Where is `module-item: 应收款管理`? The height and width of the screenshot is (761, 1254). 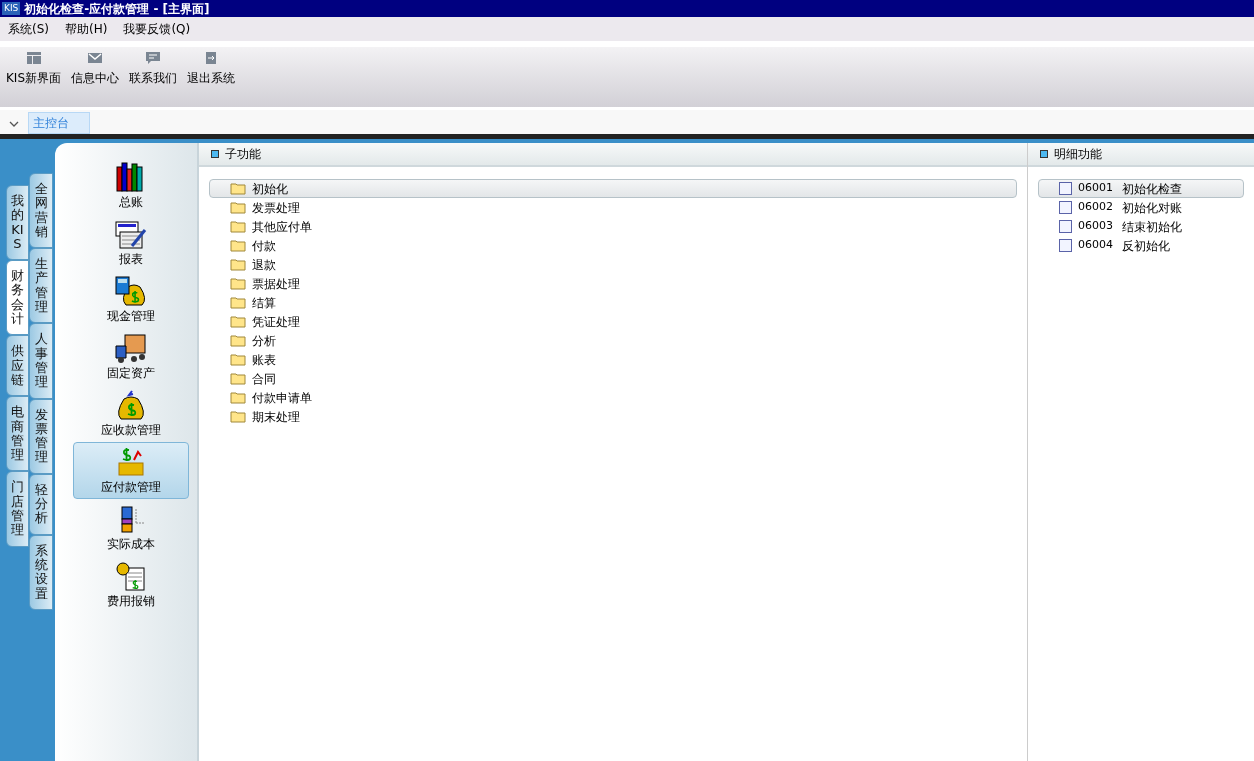
module-item: 应收款管理 is located at coordinates (131, 413).